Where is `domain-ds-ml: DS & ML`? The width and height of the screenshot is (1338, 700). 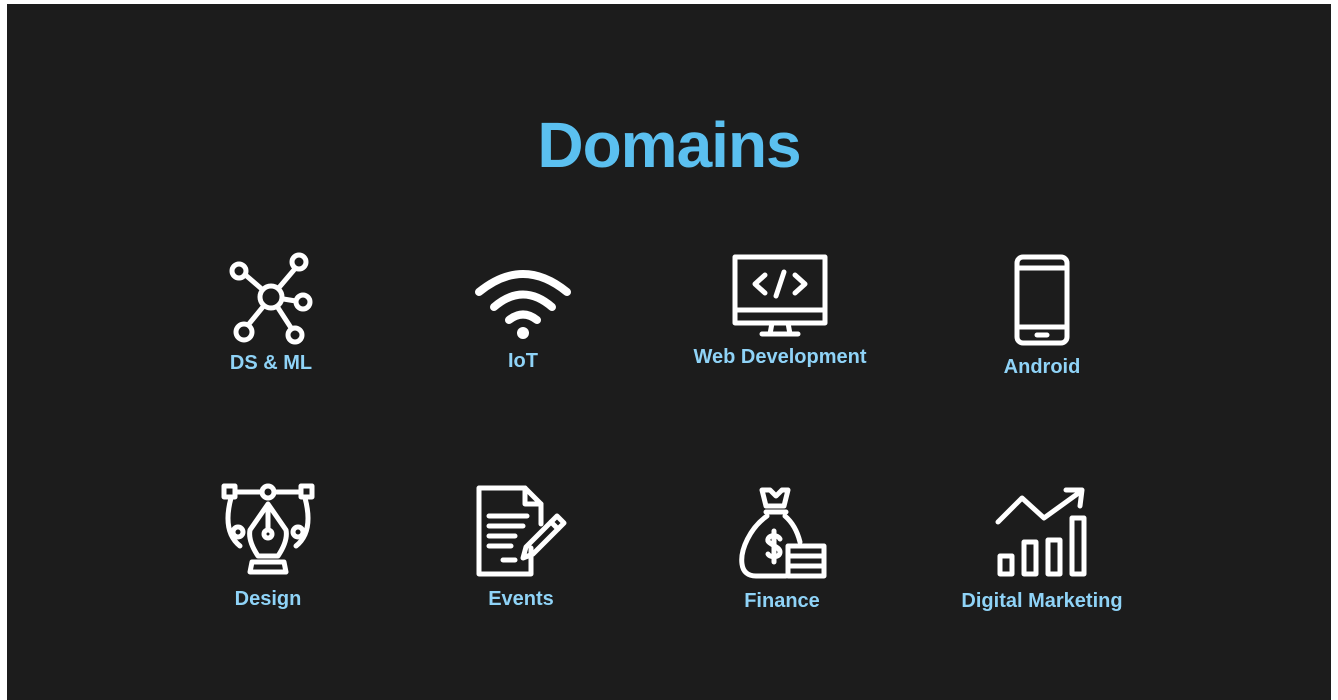
domain-ds-ml: DS & ML is located at coordinates (271, 313).